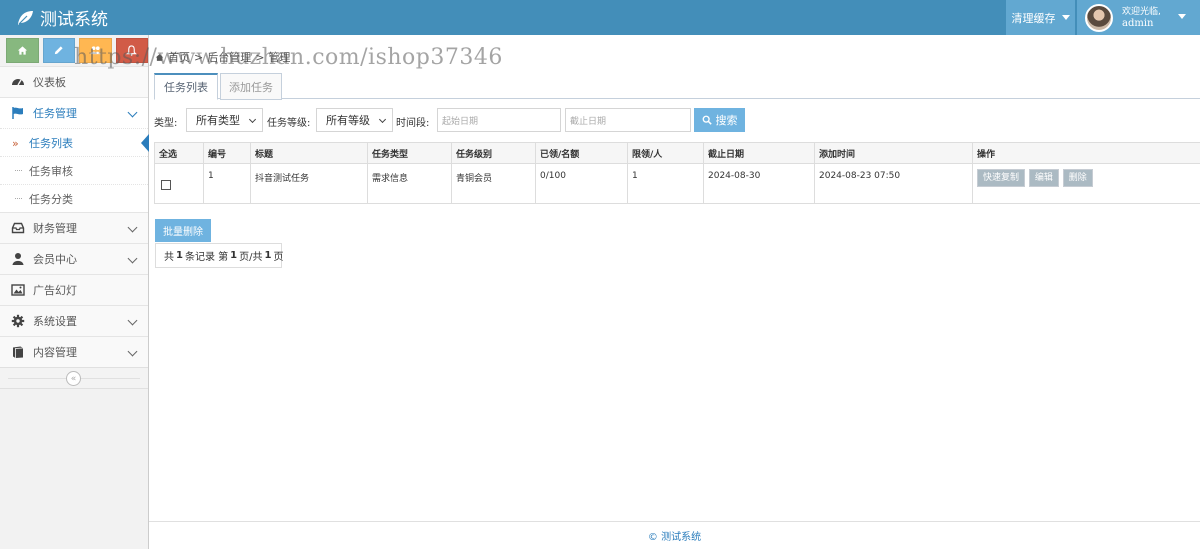  What do you see at coordinates (499, 120) in the screenshot?
I see `start-date-input: 起始日期` at bounding box center [499, 120].